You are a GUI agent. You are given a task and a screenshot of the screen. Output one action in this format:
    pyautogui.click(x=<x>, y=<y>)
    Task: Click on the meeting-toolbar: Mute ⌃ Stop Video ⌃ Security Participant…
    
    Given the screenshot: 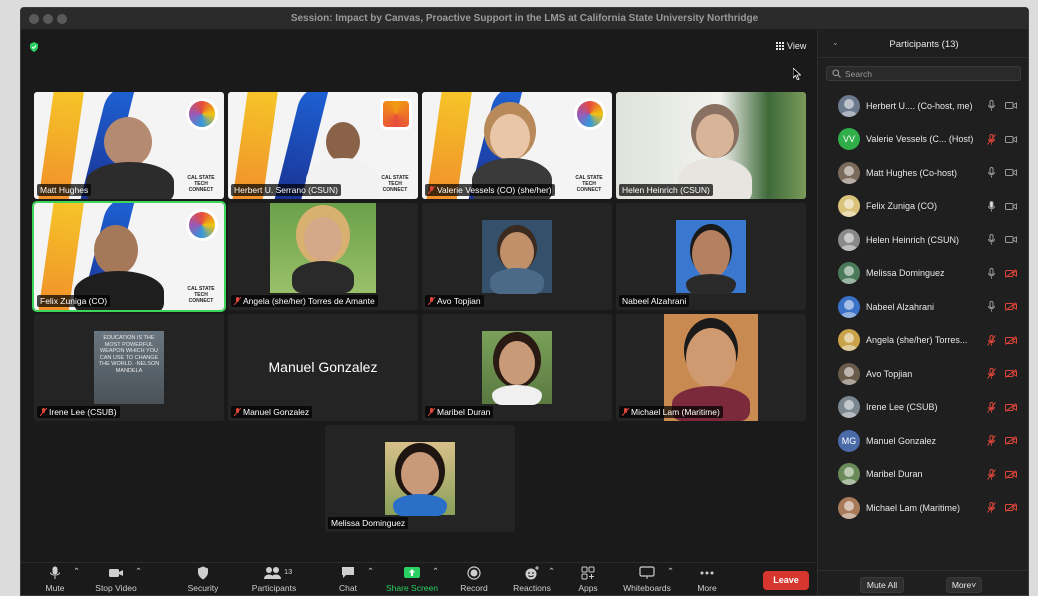 What is the action you would take?
    pyautogui.click(x=418, y=578)
    